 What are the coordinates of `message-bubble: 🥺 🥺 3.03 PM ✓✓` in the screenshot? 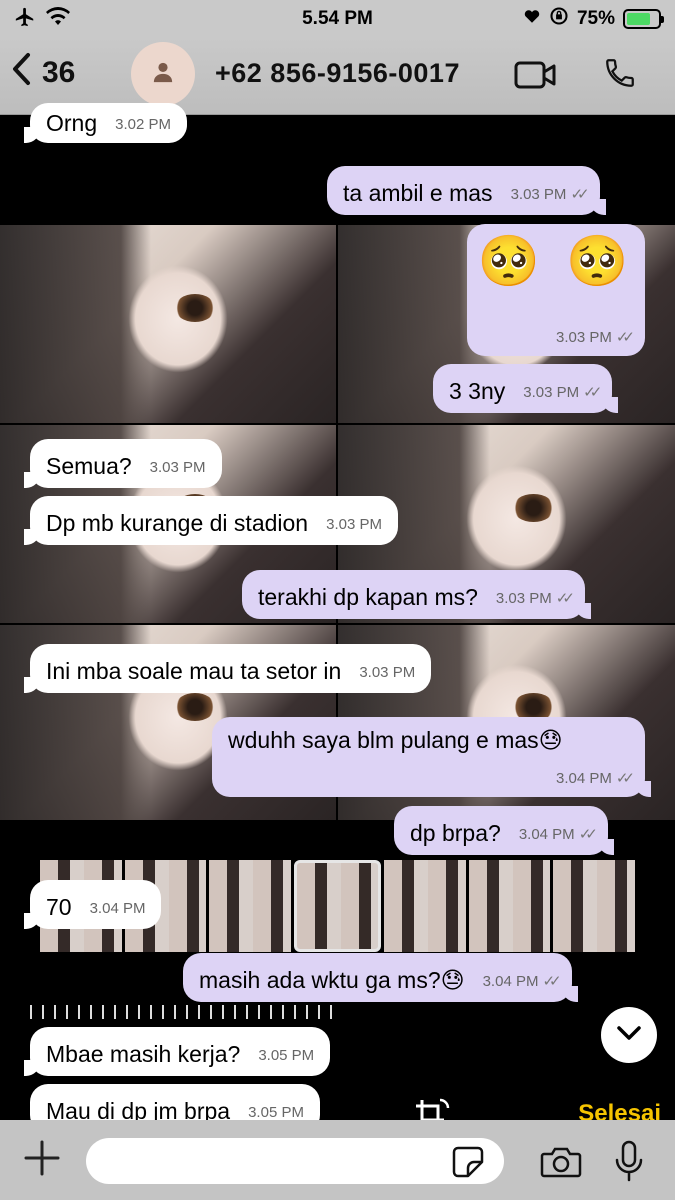 It's located at (556, 290).